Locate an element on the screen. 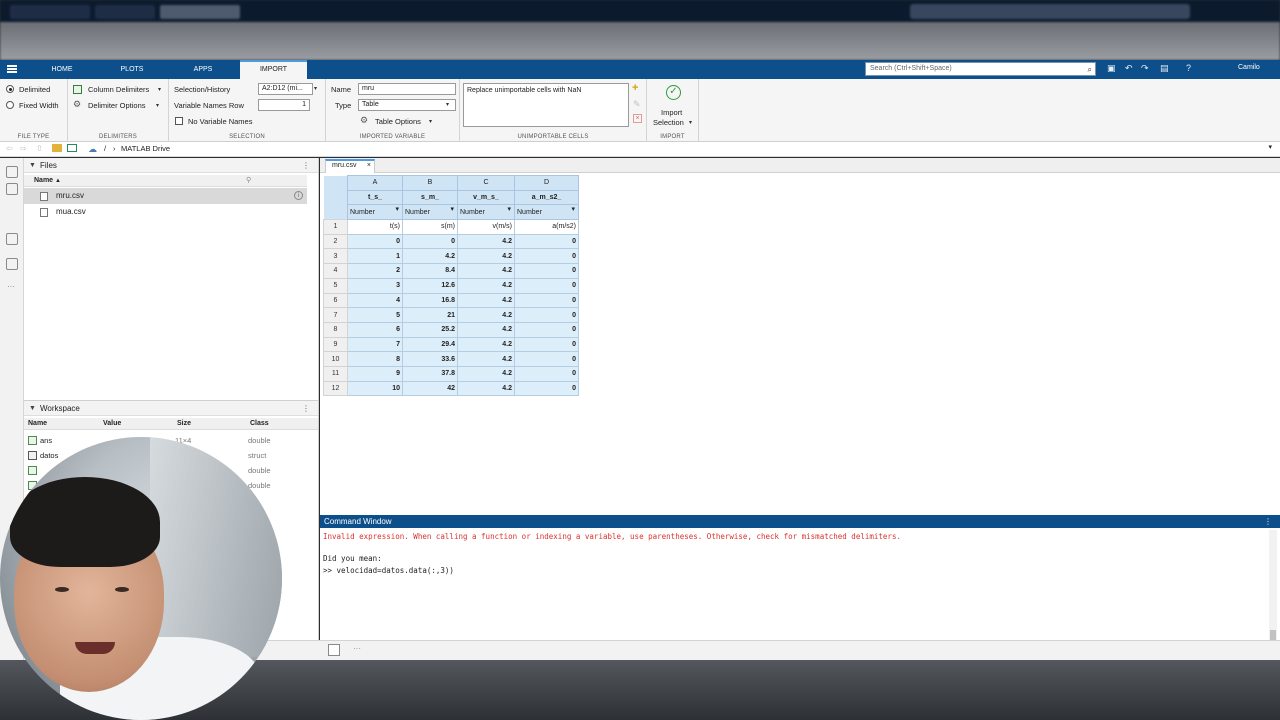 This screenshot has height=720, width=1280. table-cell: 8.4 is located at coordinates (430, 271).